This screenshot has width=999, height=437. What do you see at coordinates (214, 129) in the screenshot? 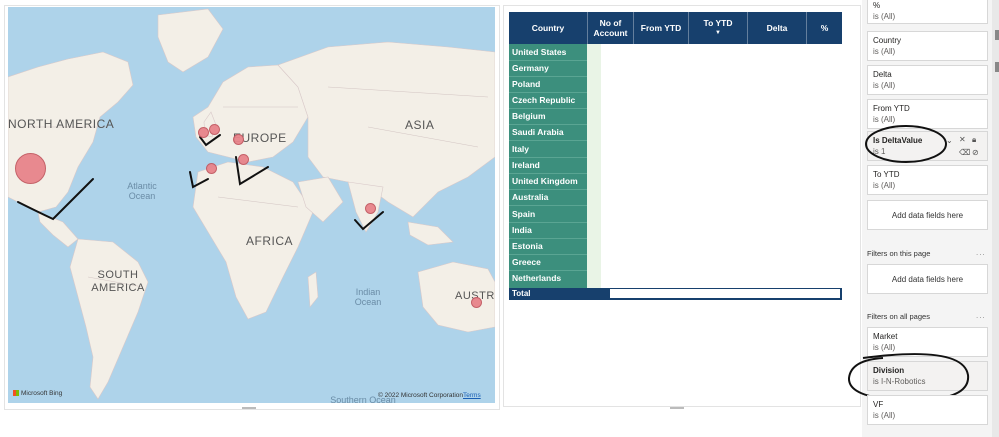
I see `map-bubble-united-kingdom` at bounding box center [214, 129].